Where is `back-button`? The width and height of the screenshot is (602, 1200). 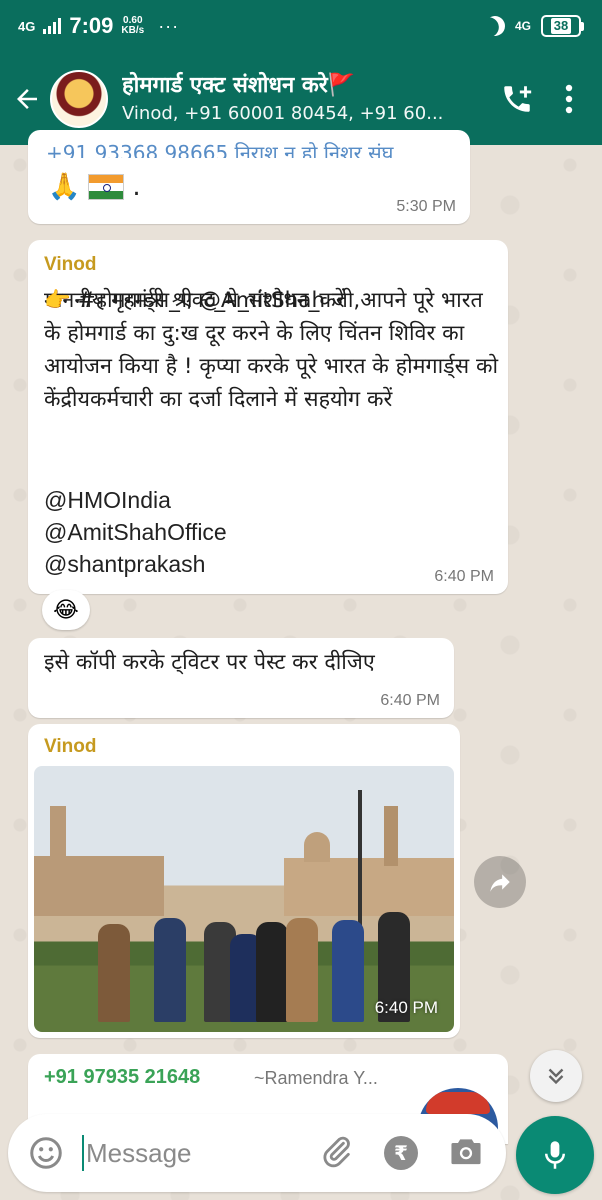 back-button is located at coordinates (27, 99).